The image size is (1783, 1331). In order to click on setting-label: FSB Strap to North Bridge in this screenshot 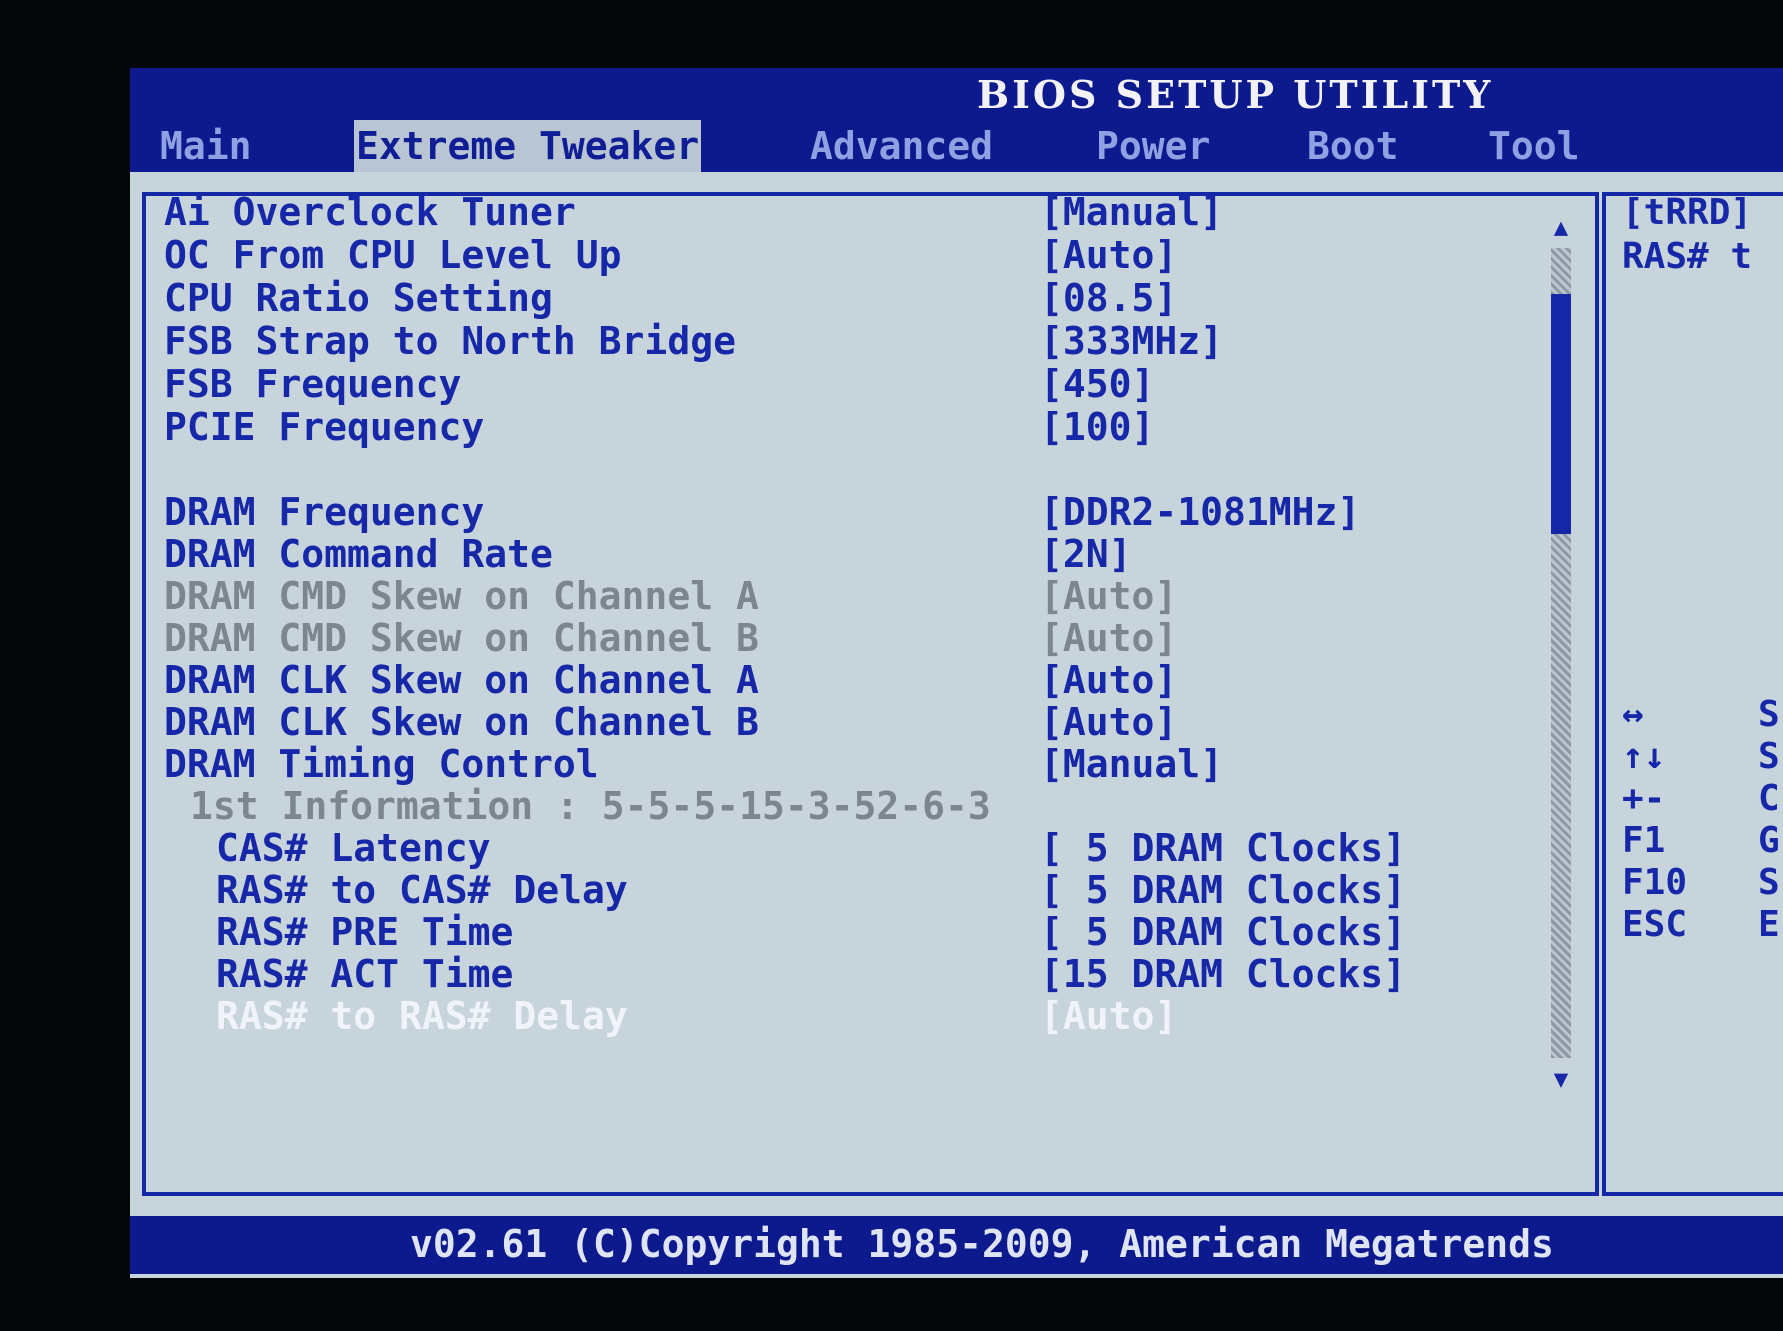, I will do `click(450, 341)`.